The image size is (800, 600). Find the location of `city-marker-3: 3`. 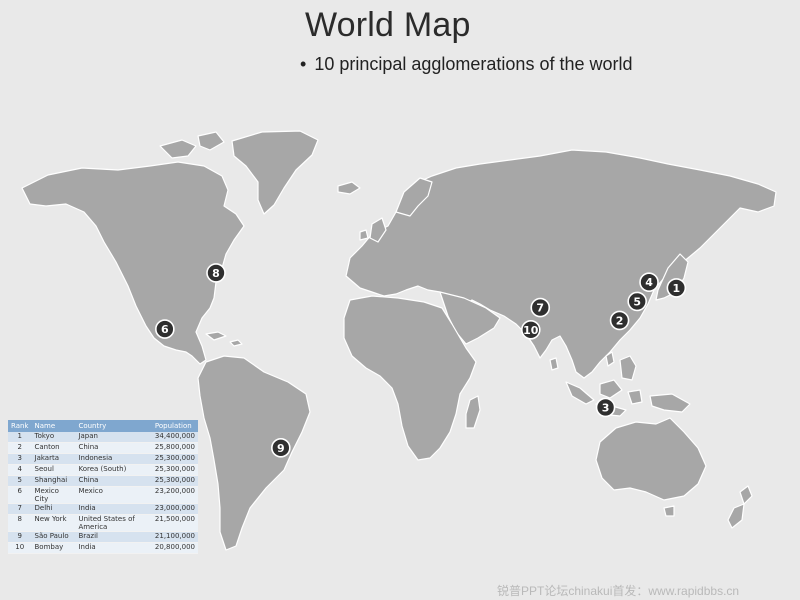

city-marker-3: 3 is located at coordinates (605, 407).